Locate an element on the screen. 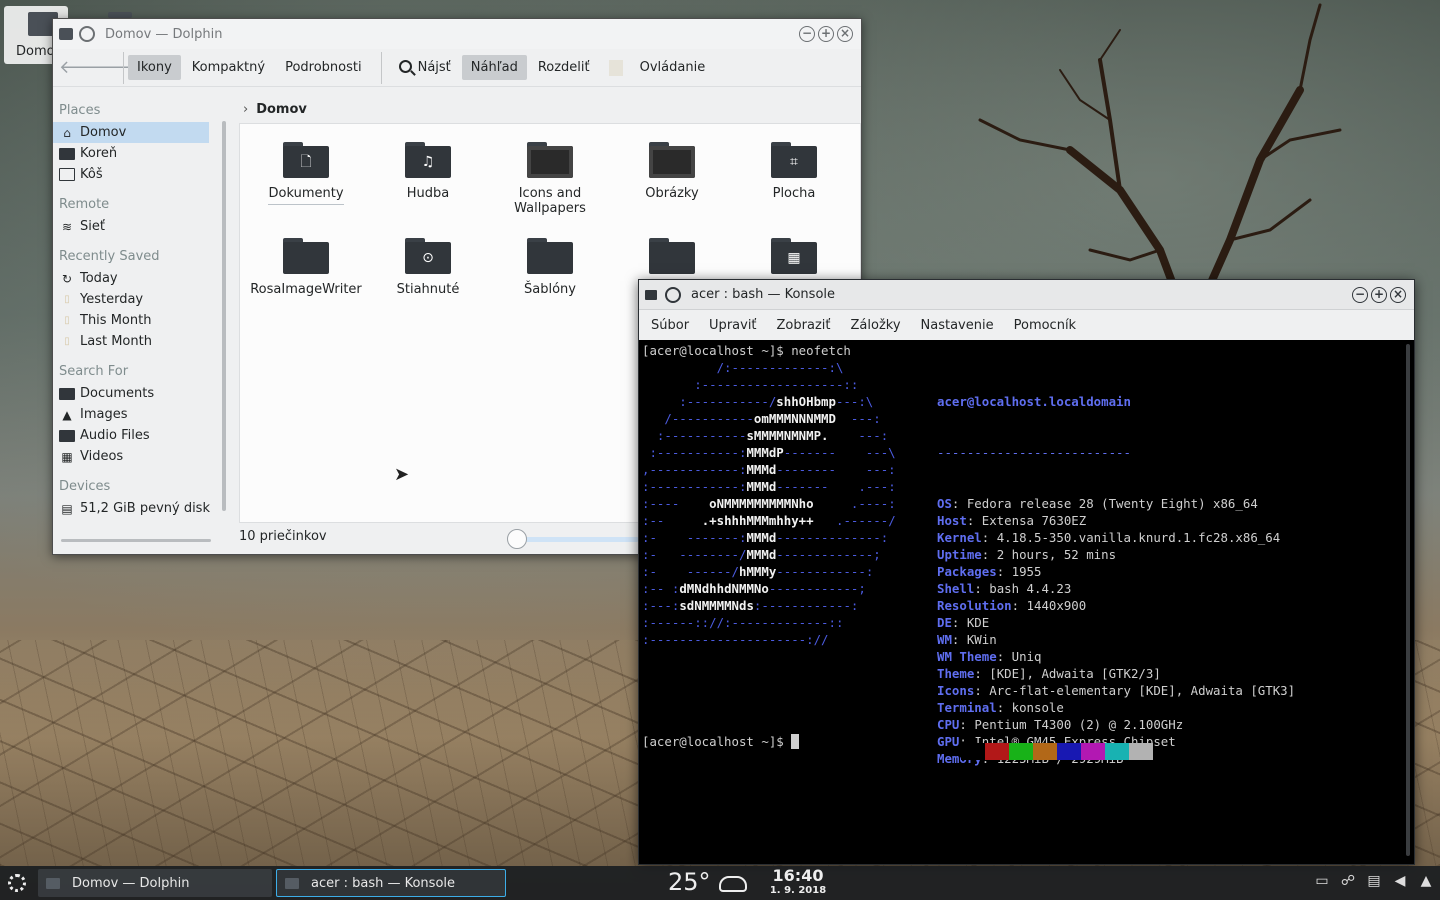 Image resolution: width=1440 pixels, height=900 pixels. prompt-line: [acer@localhost ~]$ is located at coordinates (721, 741).